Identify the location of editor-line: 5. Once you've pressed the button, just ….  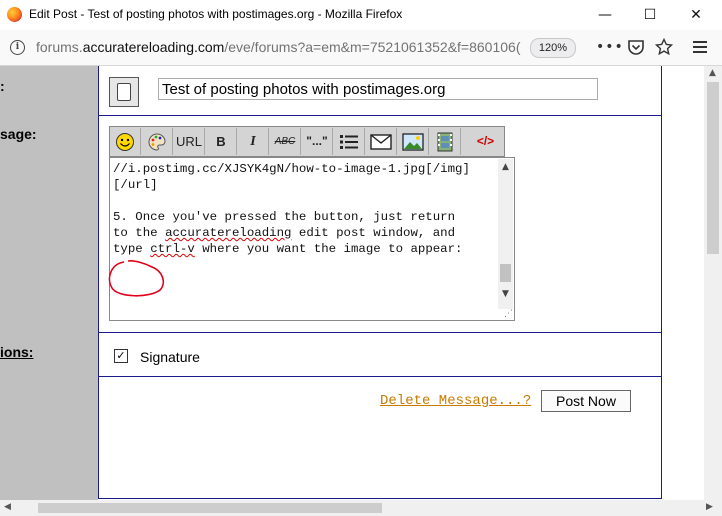
(284, 217).